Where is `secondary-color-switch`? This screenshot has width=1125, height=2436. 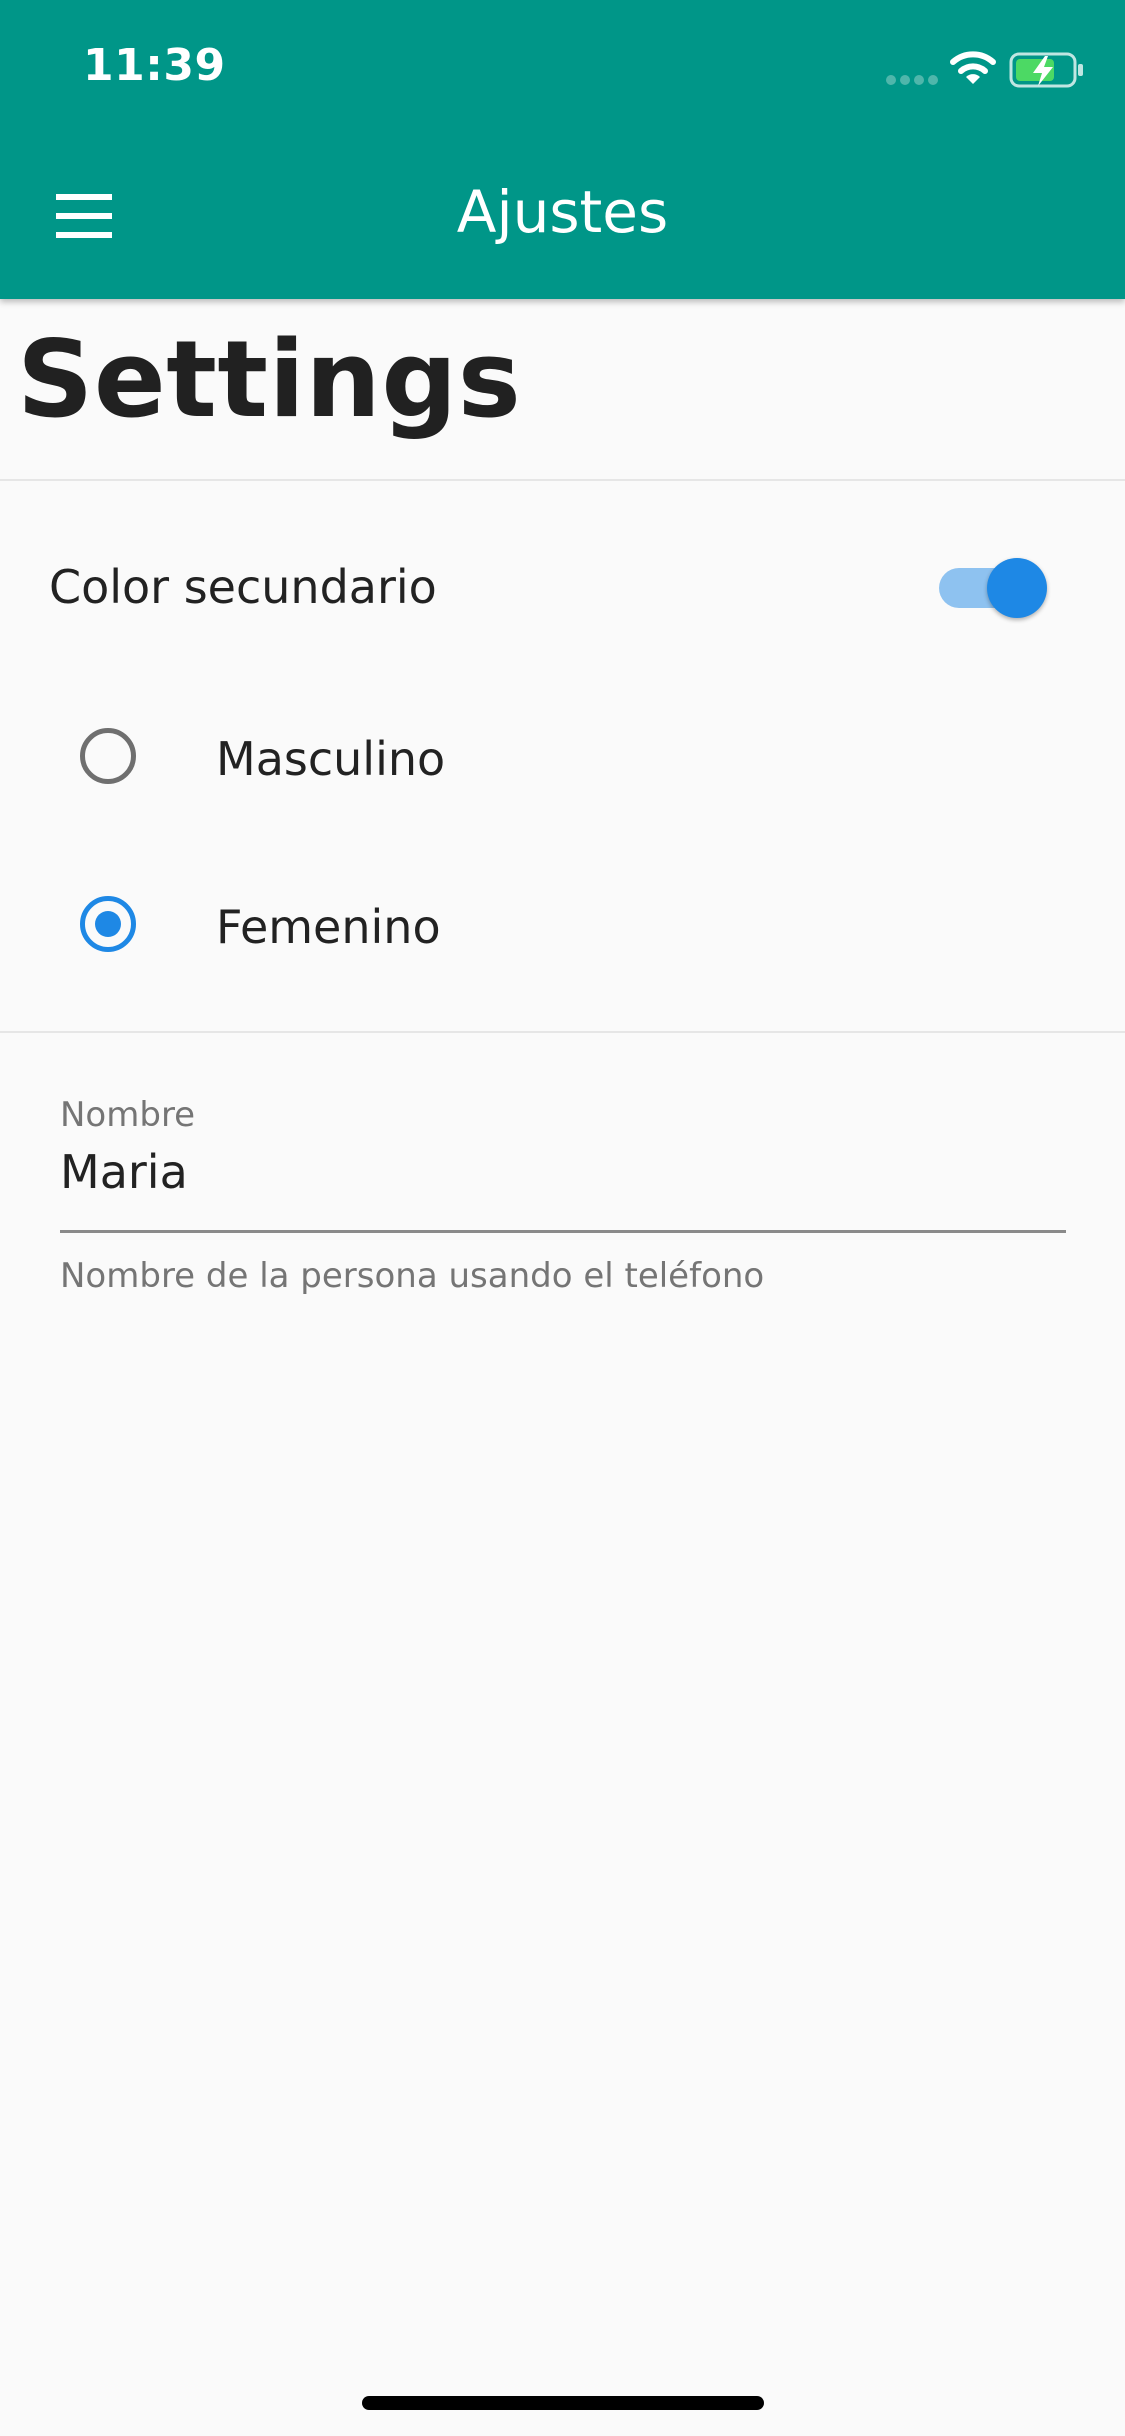 secondary-color-switch is located at coordinates (994, 588).